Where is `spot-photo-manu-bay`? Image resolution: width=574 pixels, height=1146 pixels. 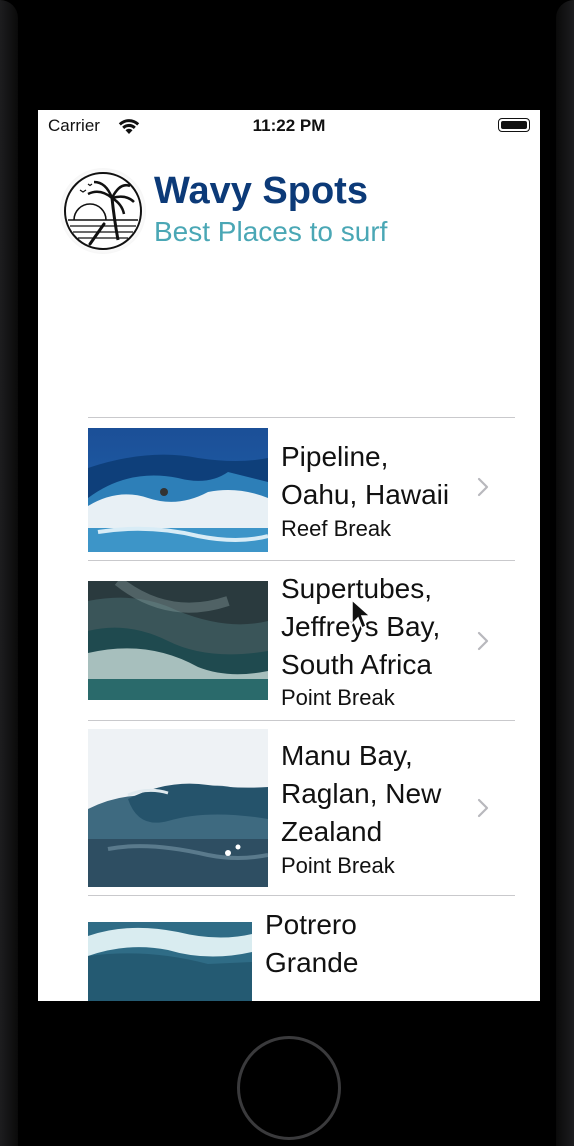 spot-photo-manu-bay is located at coordinates (178, 808).